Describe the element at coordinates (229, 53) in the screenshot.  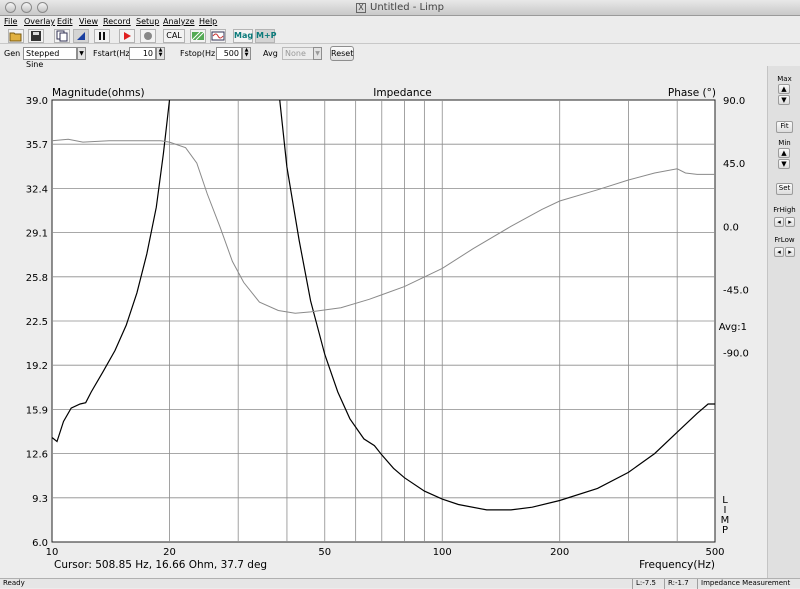
I see `fstop-input: 500` at that location.